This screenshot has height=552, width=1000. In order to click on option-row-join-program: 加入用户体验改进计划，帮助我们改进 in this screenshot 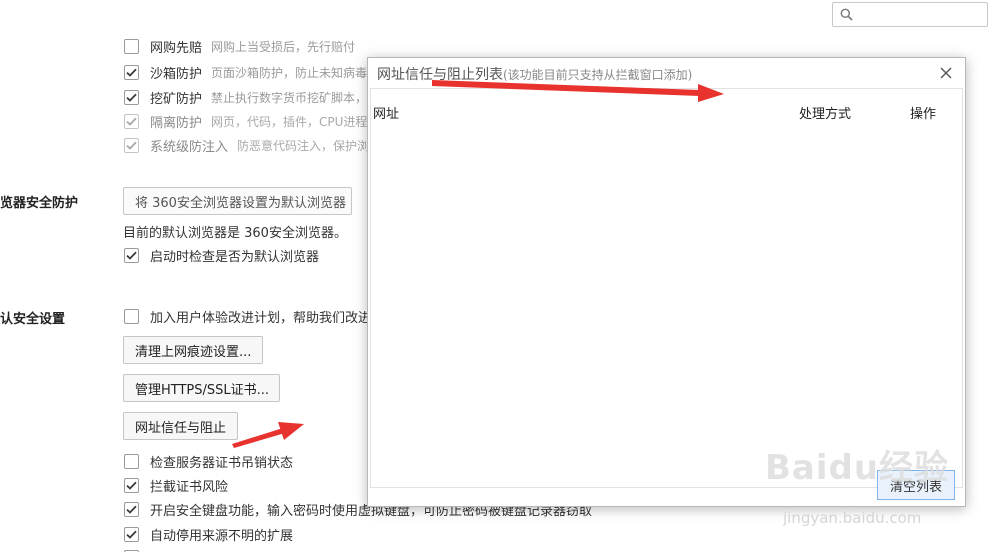, I will do `click(247, 316)`.